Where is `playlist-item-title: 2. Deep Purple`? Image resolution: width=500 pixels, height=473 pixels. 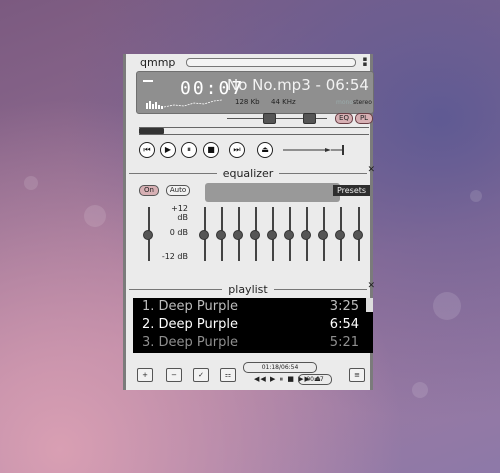 playlist-item-title: 2. Deep Purple is located at coordinates (190, 324).